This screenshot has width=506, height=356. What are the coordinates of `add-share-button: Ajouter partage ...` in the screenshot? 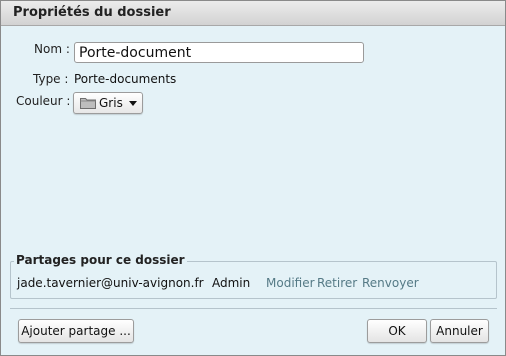 It's located at (76, 331).